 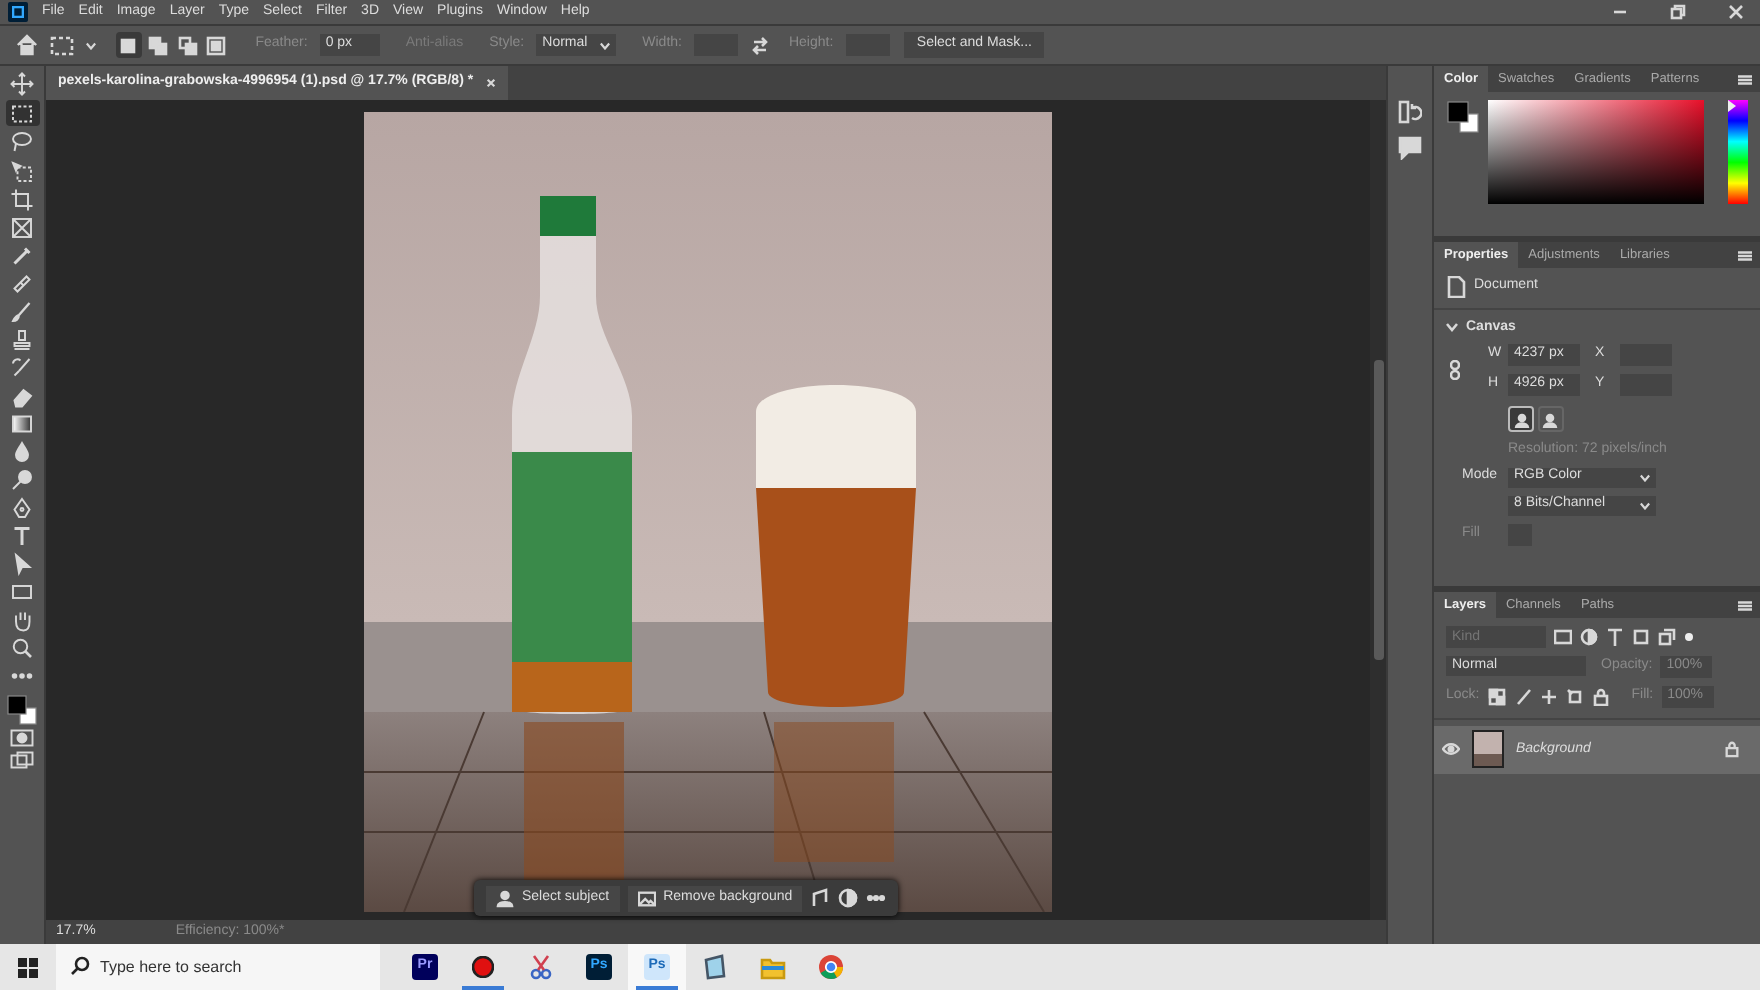 I want to click on crop-icon, so click(x=22, y=199).